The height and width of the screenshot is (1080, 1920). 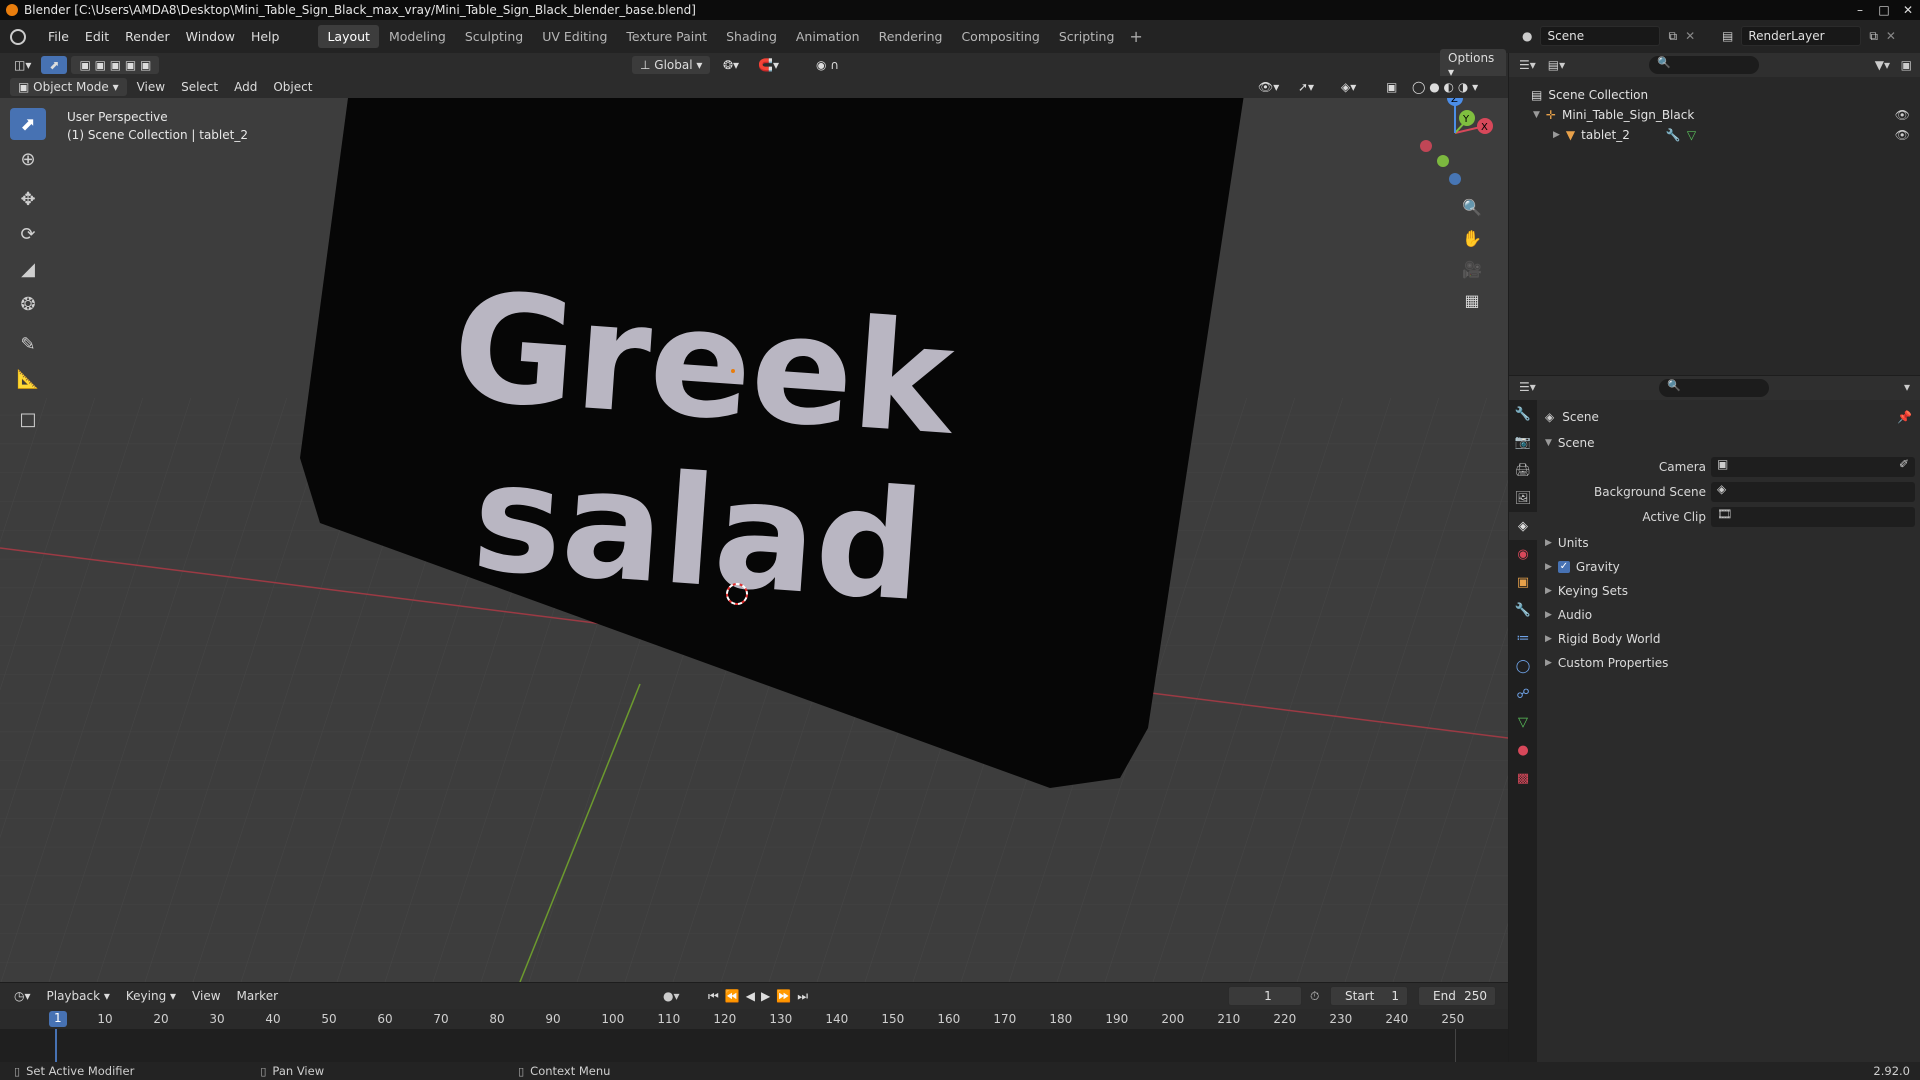 I want to click on mesh-data-icon: ▽, so click(x=1691, y=135).